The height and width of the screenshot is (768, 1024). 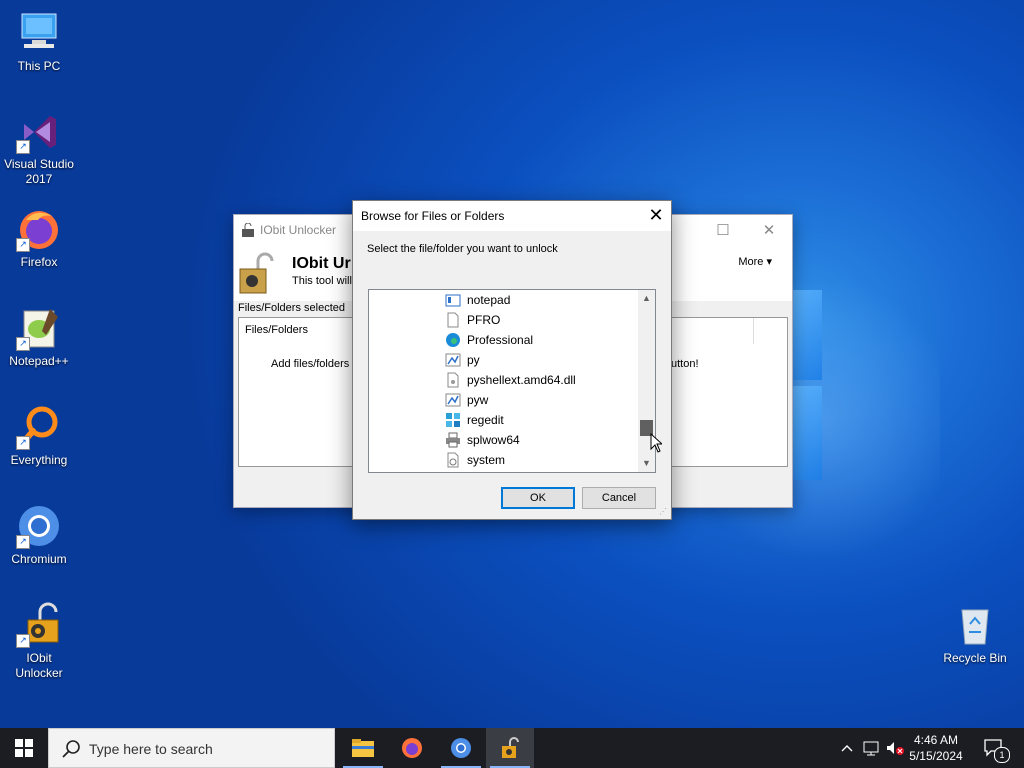 I want to click on edge-icon, so click(x=453, y=340).